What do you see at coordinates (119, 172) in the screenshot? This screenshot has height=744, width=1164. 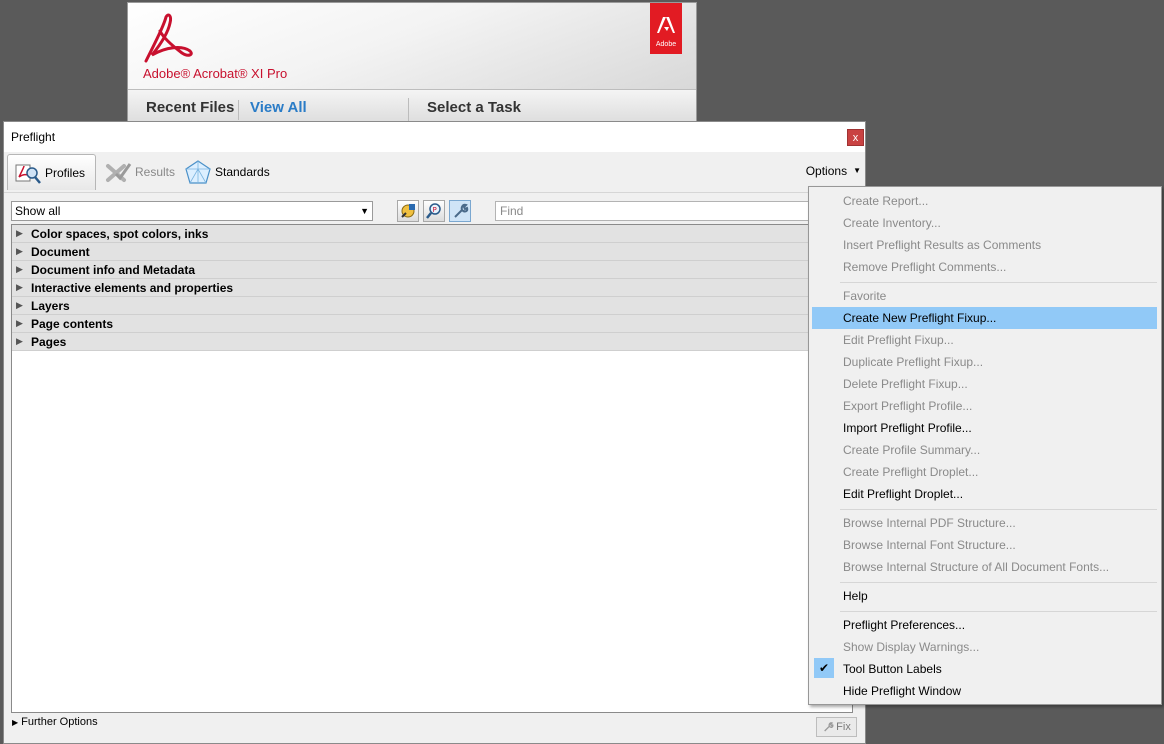 I see `results-icon` at bounding box center [119, 172].